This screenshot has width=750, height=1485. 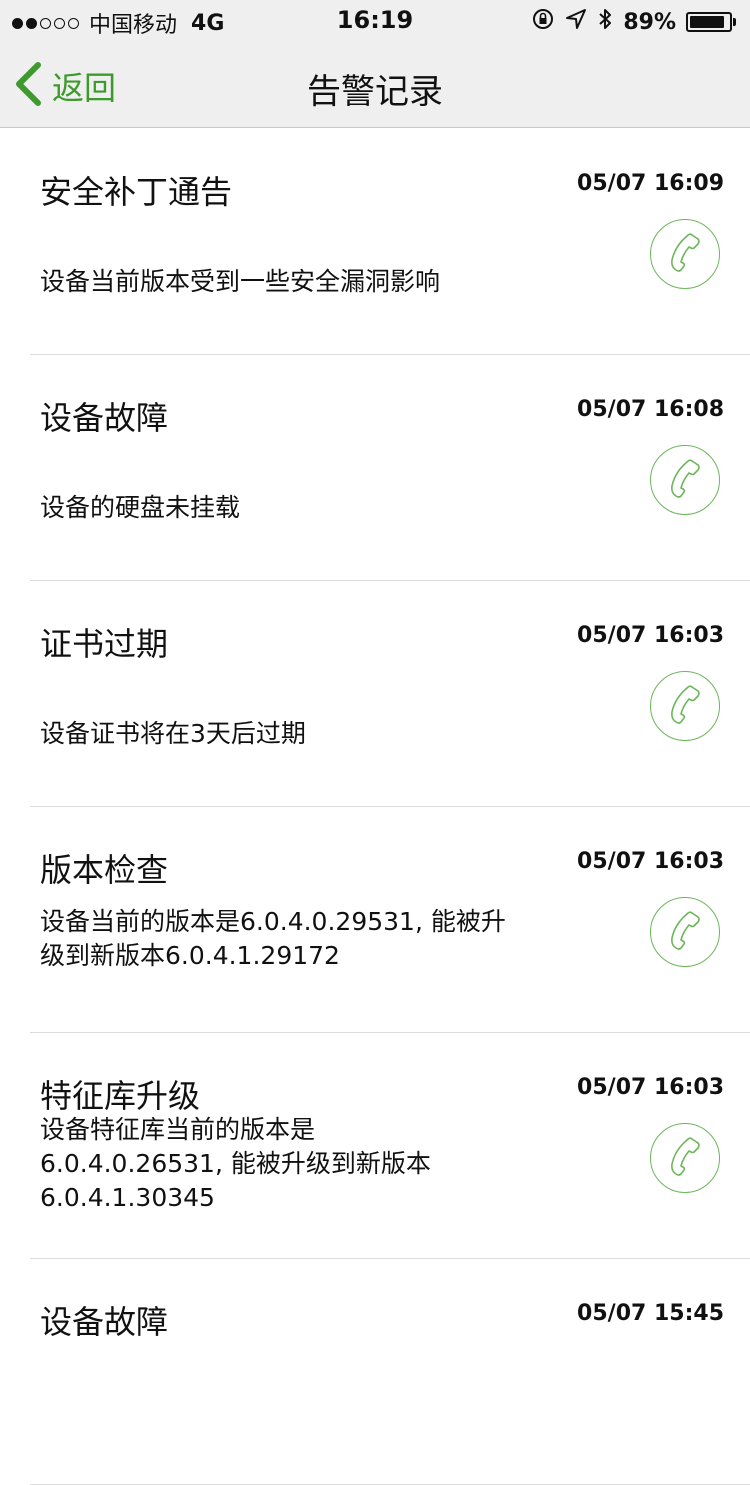 I want to click on status-right: 89%, so click(x=633, y=22).